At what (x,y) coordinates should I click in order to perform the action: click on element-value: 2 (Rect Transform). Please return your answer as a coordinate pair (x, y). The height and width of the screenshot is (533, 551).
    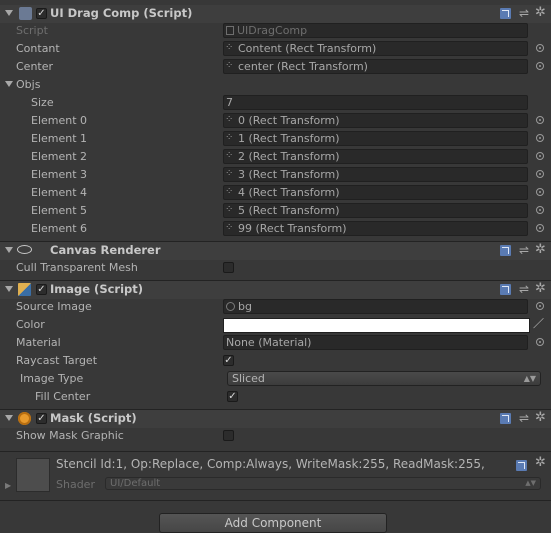
    Looking at the image, I should click on (289, 156).